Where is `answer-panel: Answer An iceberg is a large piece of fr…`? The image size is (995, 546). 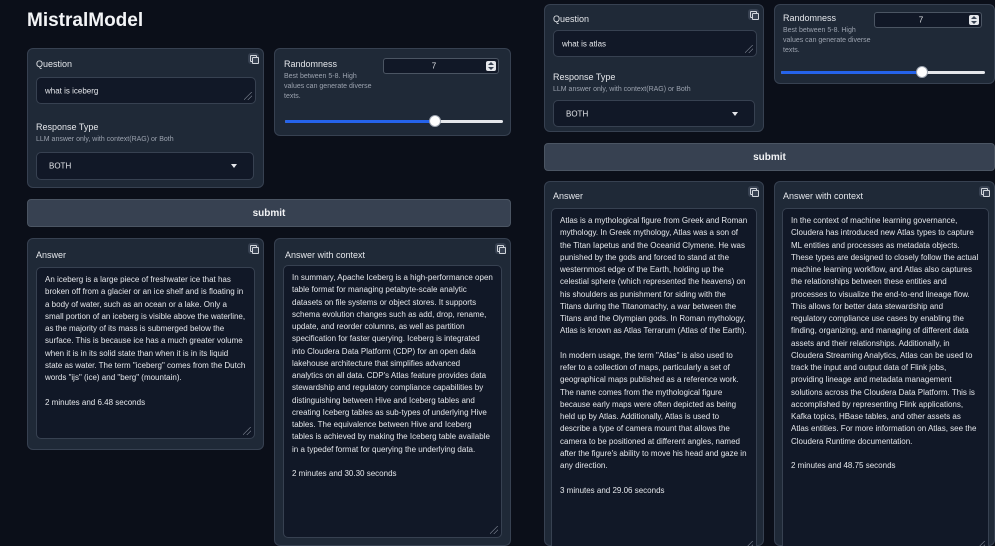 answer-panel: Answer An iceberg is a large piece of fr… is located at coordinates (145, 344).